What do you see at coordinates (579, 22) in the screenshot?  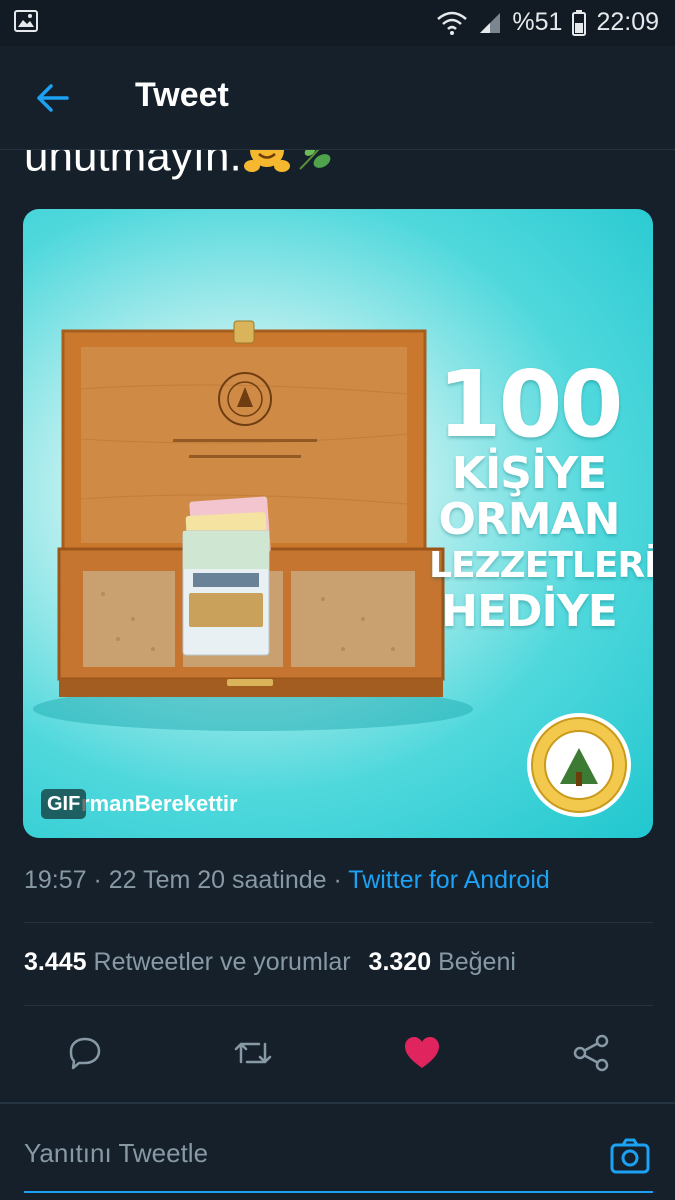 I see `battery-icon` at bounding box center [579, 22].